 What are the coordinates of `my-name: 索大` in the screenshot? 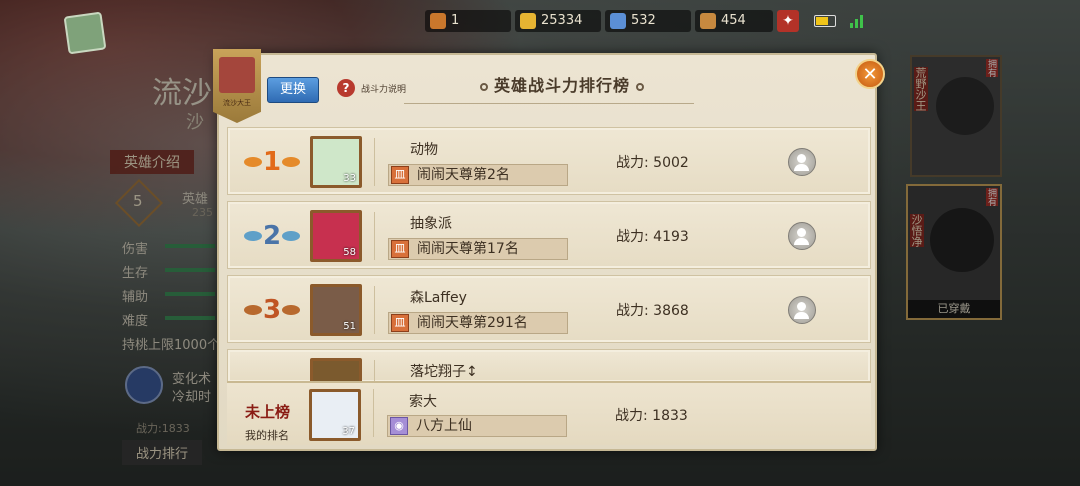 It's located at (423, 402).